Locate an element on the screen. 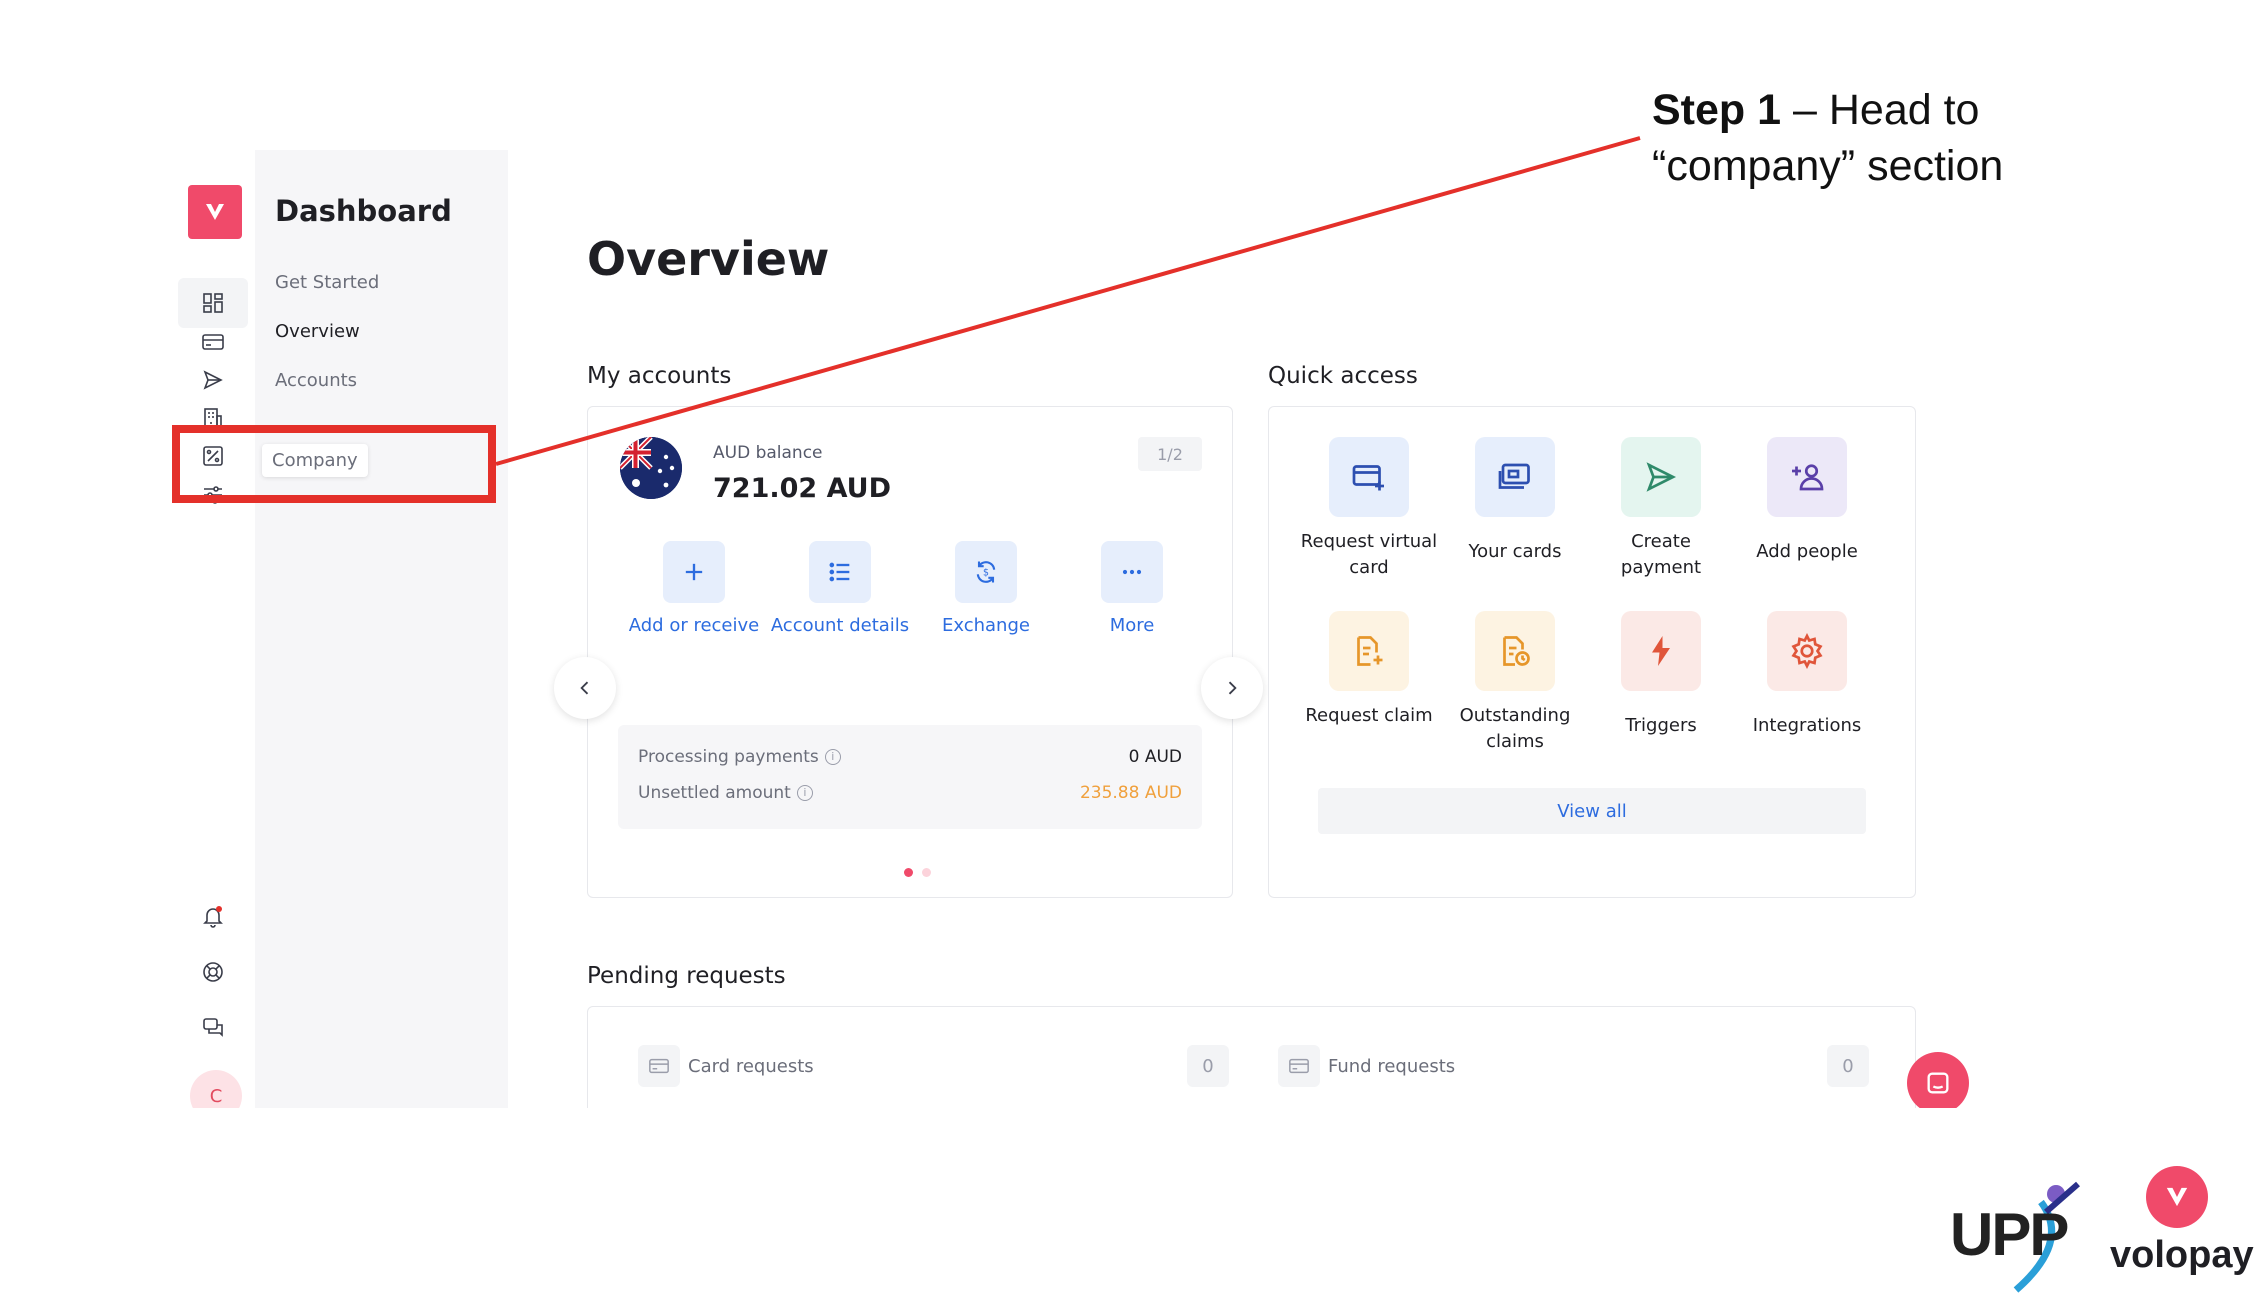 The height and width of the screenshot is (1314, 2264). account-details-button: Account details is located at coordinates (840, 590).